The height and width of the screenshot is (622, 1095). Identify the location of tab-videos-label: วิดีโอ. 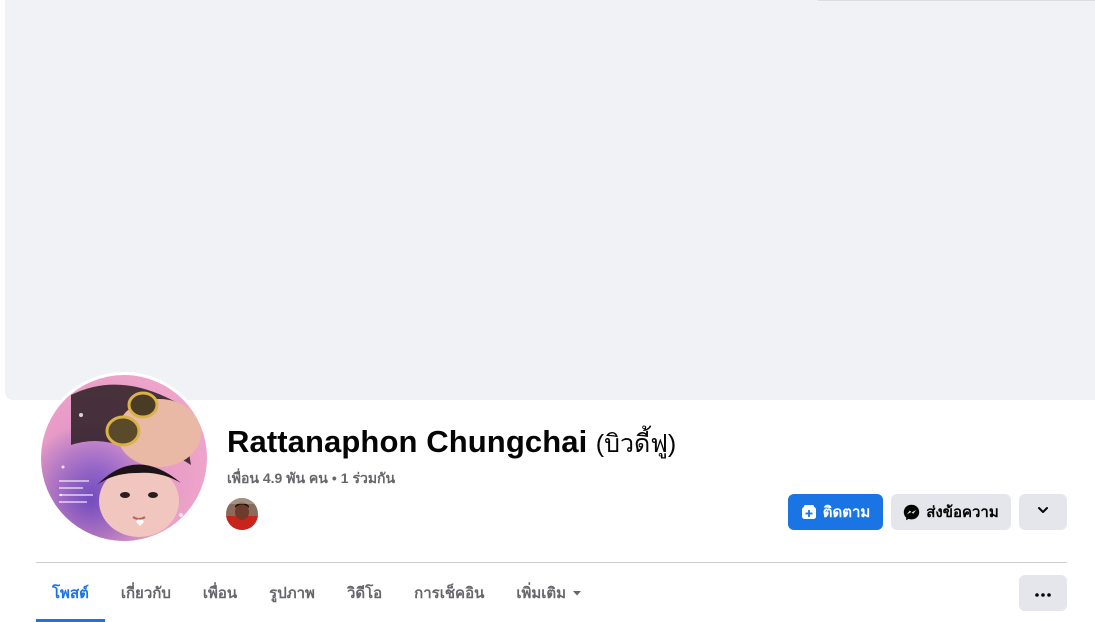
(364, 593).